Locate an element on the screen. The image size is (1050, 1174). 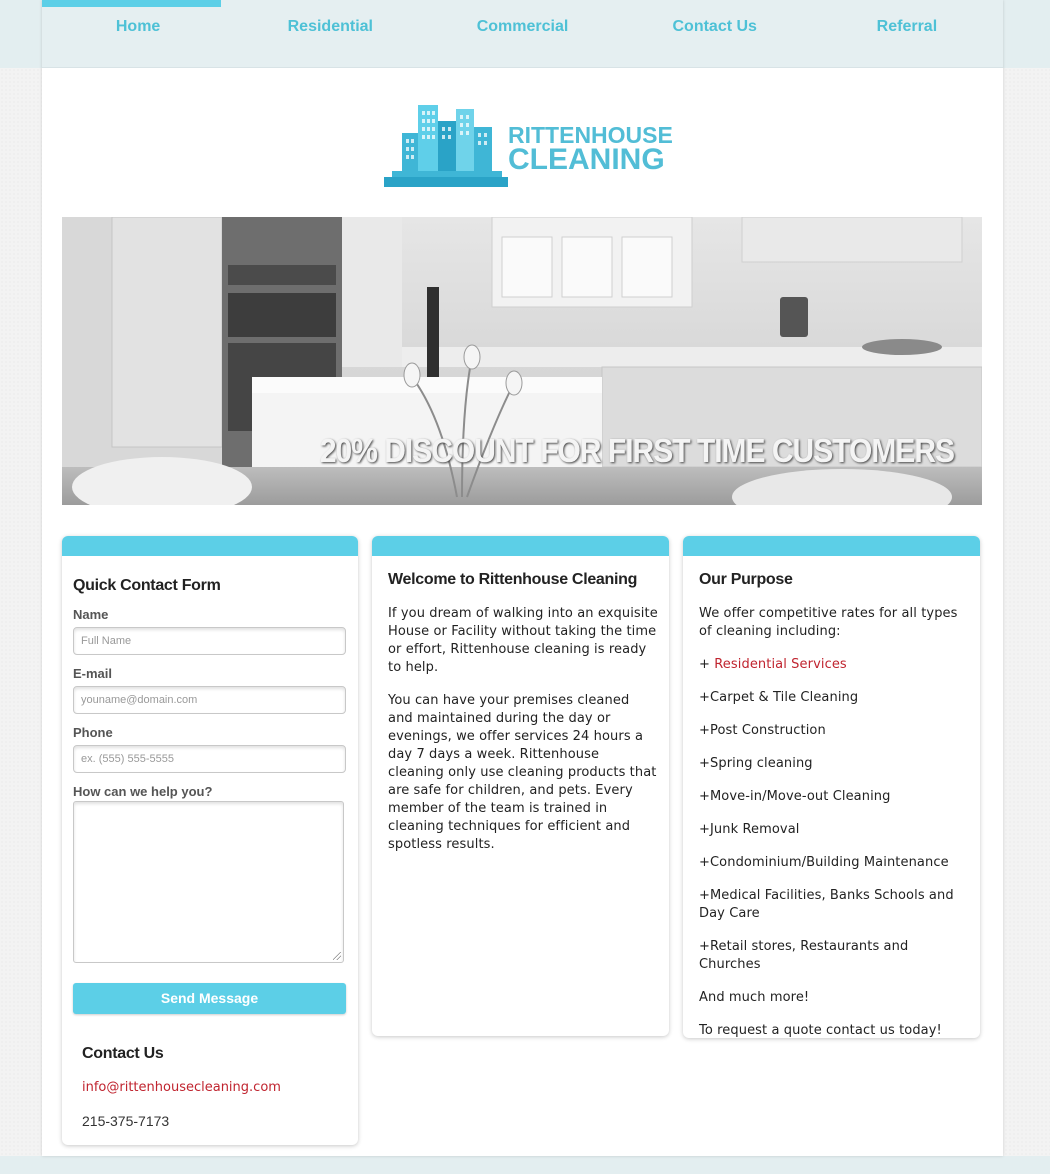
nav-contact-us: Contact Us is located at coordinates (715, 34).